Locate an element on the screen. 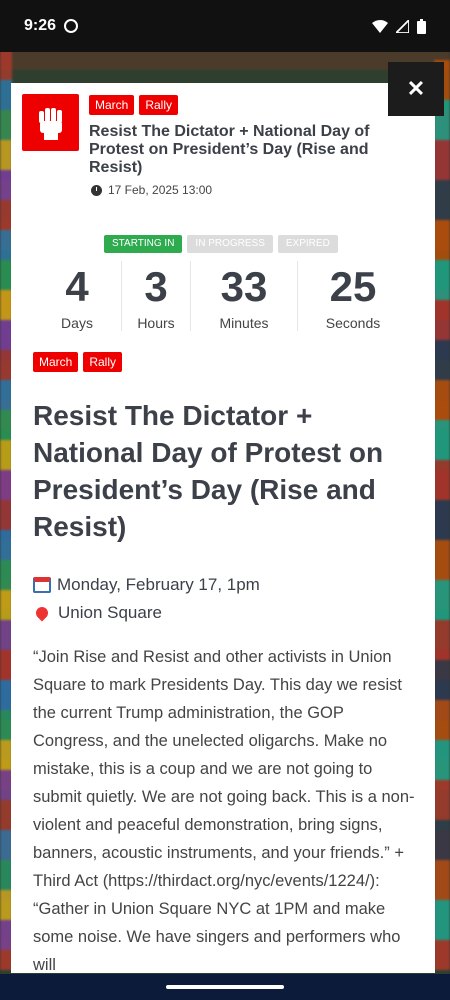 This screenshot has height=1000, width=450. clock-icon is located at coordinates (96, 190).